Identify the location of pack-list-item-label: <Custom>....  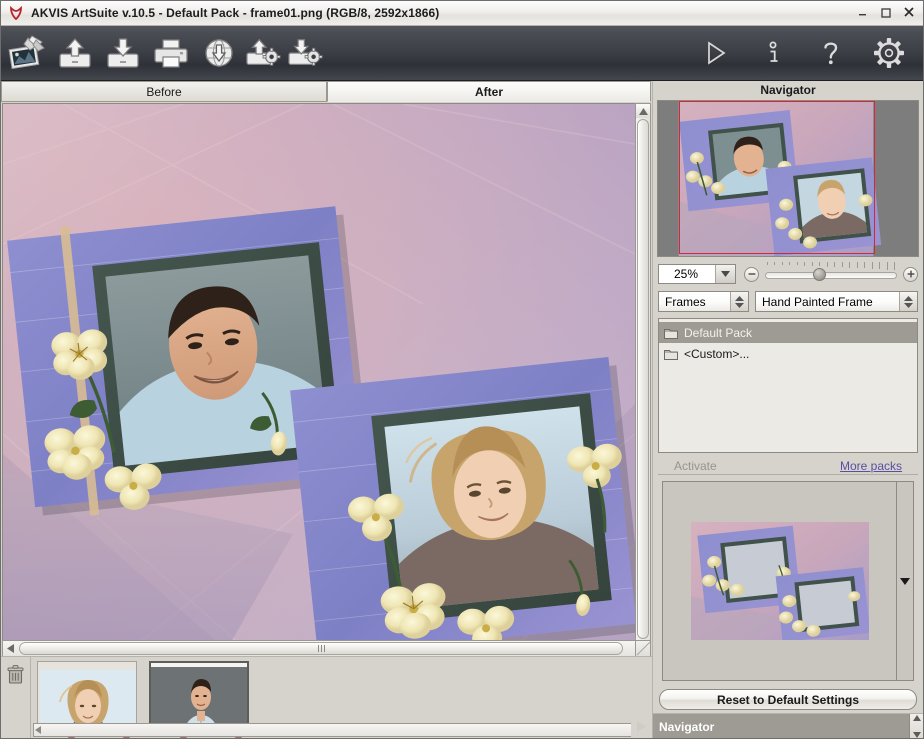
(717, 353).